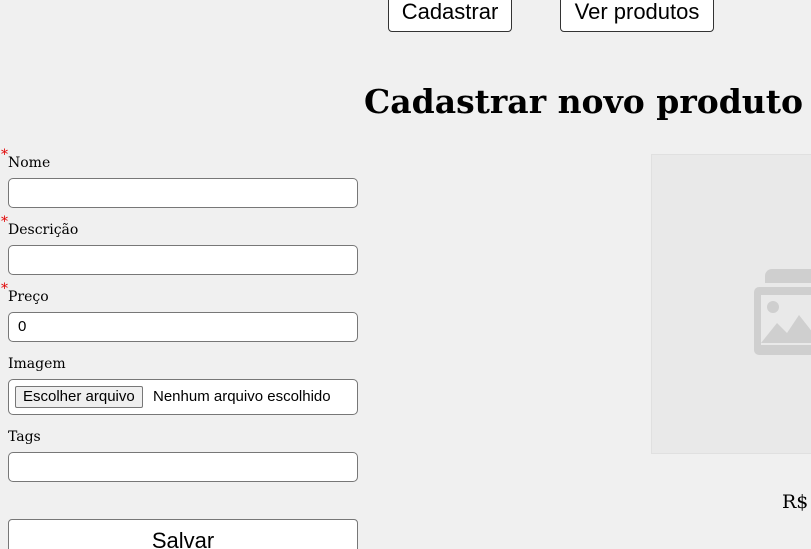 This screenshot has height=549, width=811. Describe the element at coordinates (4, 222) in the screenshot. I see `required-marker-descricao: *` at that location.